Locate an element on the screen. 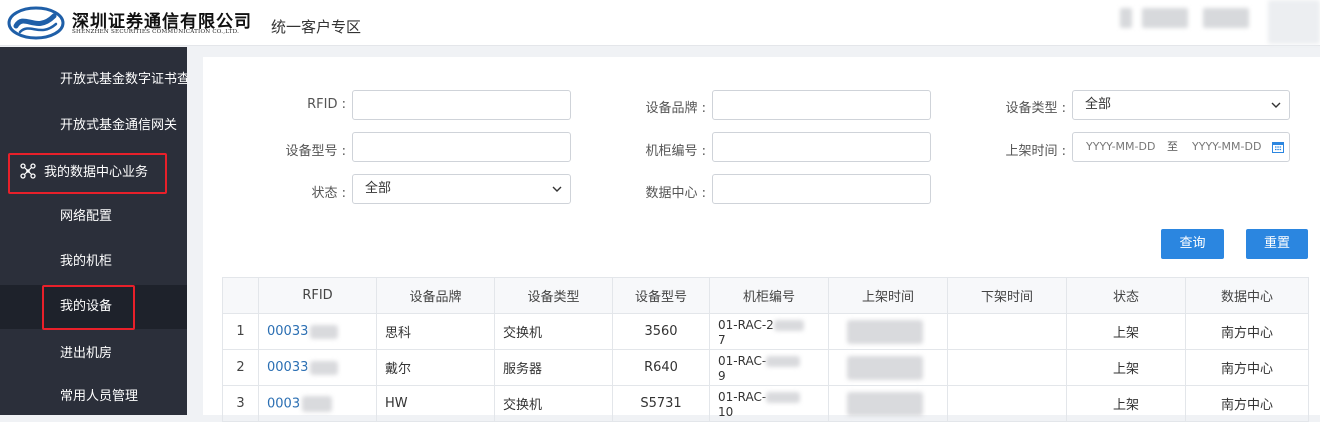  type-cell: 服务器 is located at coordinates (553, 367).